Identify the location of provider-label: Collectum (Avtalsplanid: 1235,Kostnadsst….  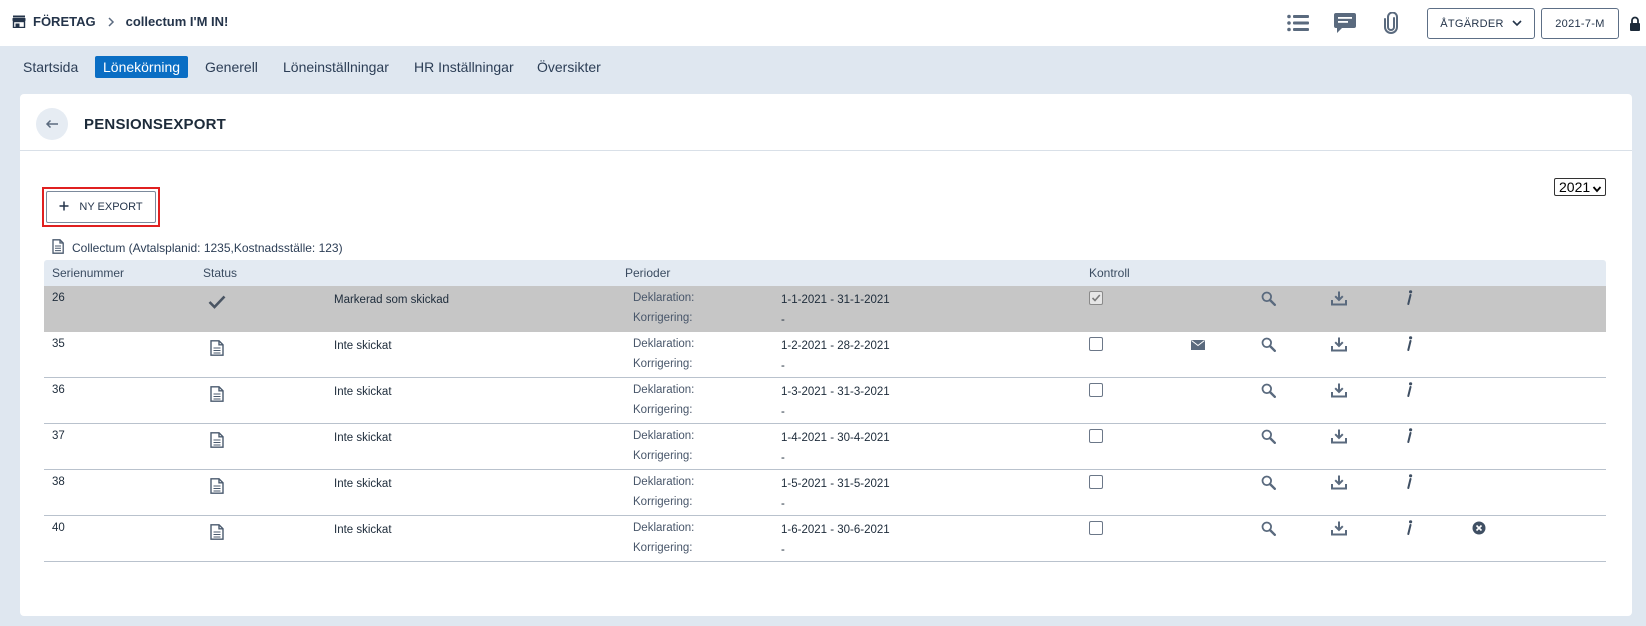
(207, 248).